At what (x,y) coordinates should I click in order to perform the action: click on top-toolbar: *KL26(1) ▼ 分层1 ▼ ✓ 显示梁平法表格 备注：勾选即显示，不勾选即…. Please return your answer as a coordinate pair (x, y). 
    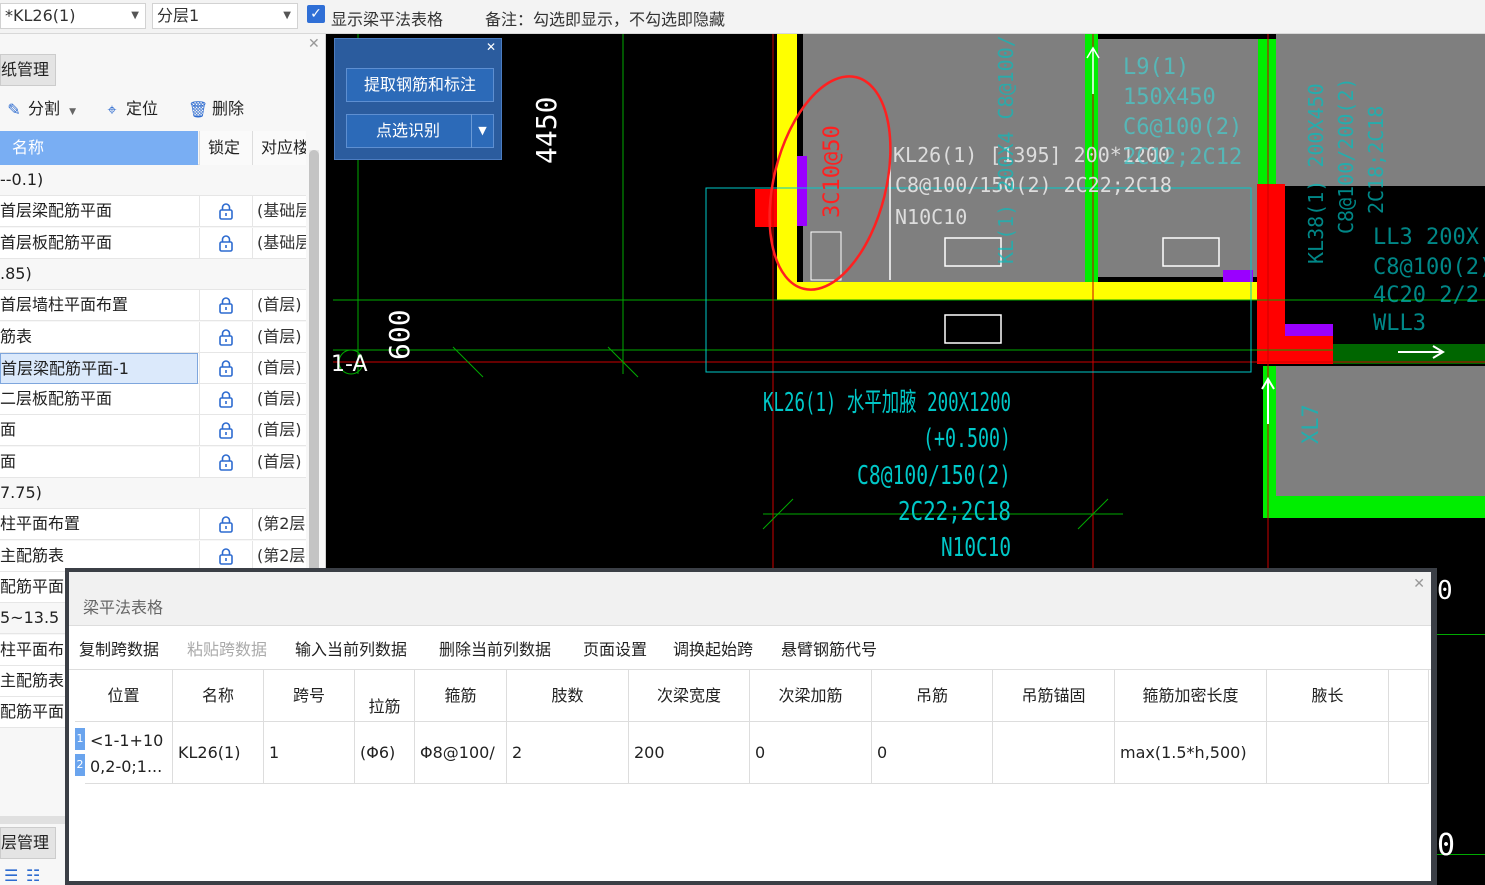
    Looking at the image, I should click on (742, 17).